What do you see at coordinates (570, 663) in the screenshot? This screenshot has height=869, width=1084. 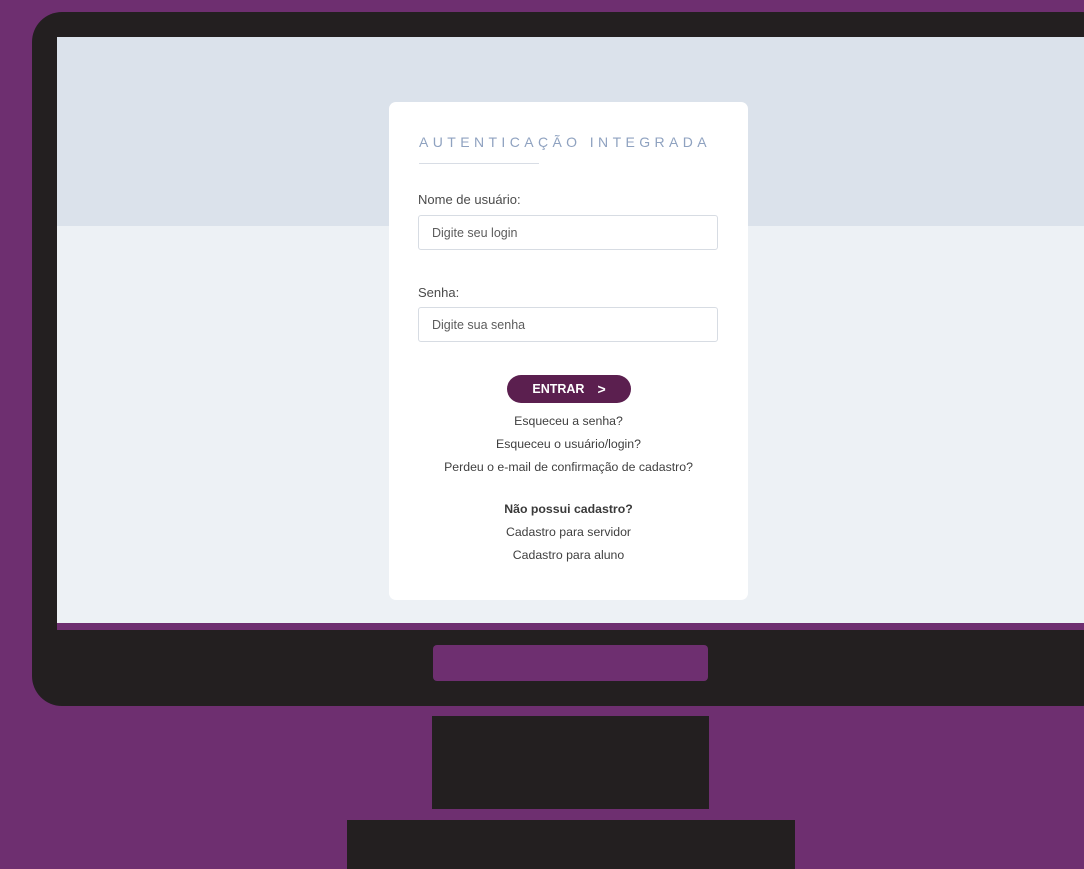 I see `monitor-logo-plate` at bounding box center [570, 663].